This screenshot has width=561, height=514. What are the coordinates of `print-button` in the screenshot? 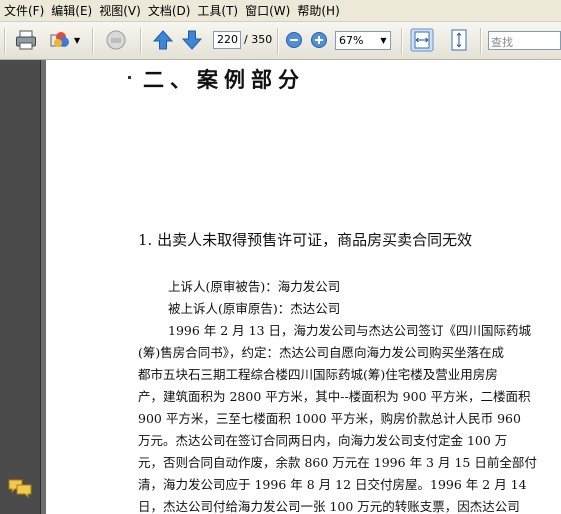 It's located at (26, 40).